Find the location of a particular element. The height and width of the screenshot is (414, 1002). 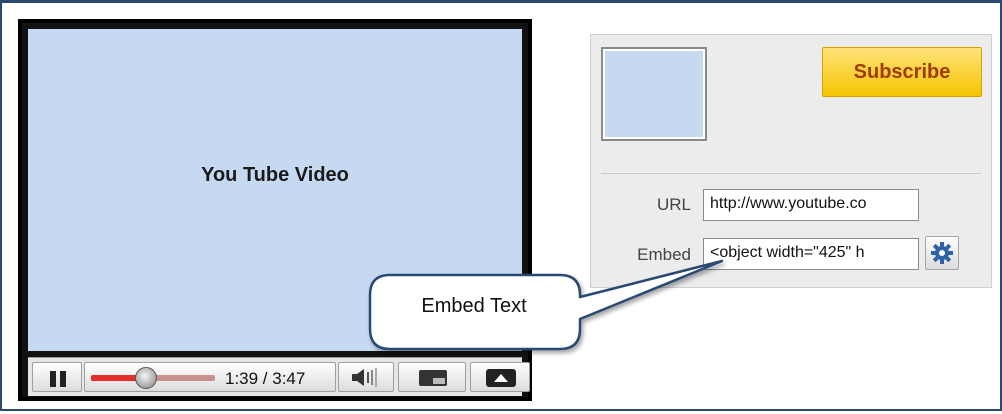

player-controls: 1:39 / 3:47 is located at coordinates (279, 376).